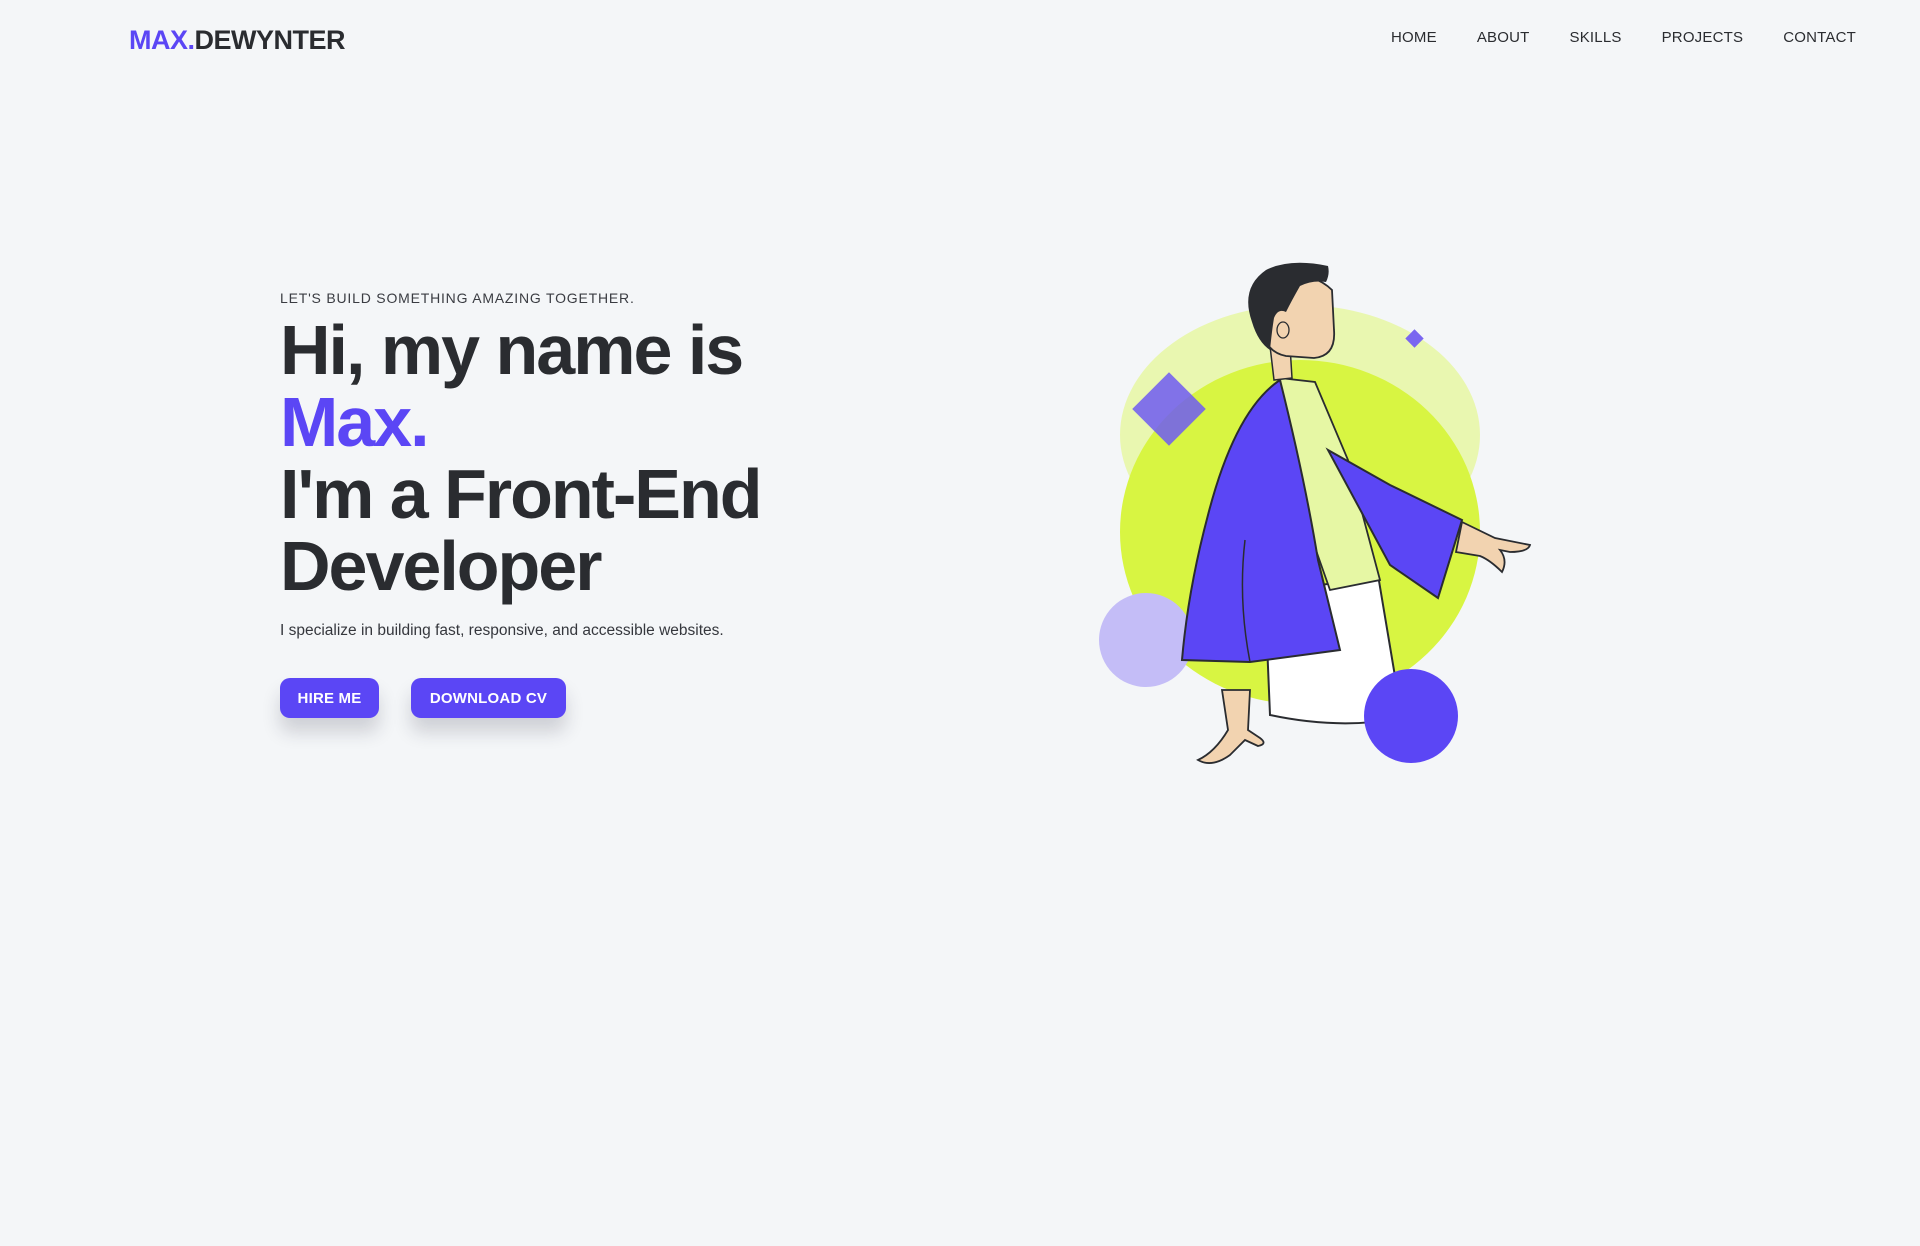  What do you see at coordinates (512, 350) in the screenshot?
I see `headline-greeting: Hi, my name is` at bounding box center [512, 350].